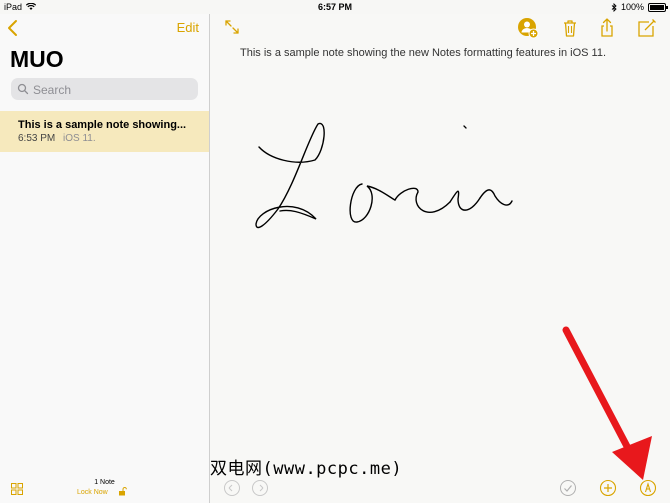 The height and width of the screenshot is (503, 670). I want to click on search-icon, so click(23, 89).